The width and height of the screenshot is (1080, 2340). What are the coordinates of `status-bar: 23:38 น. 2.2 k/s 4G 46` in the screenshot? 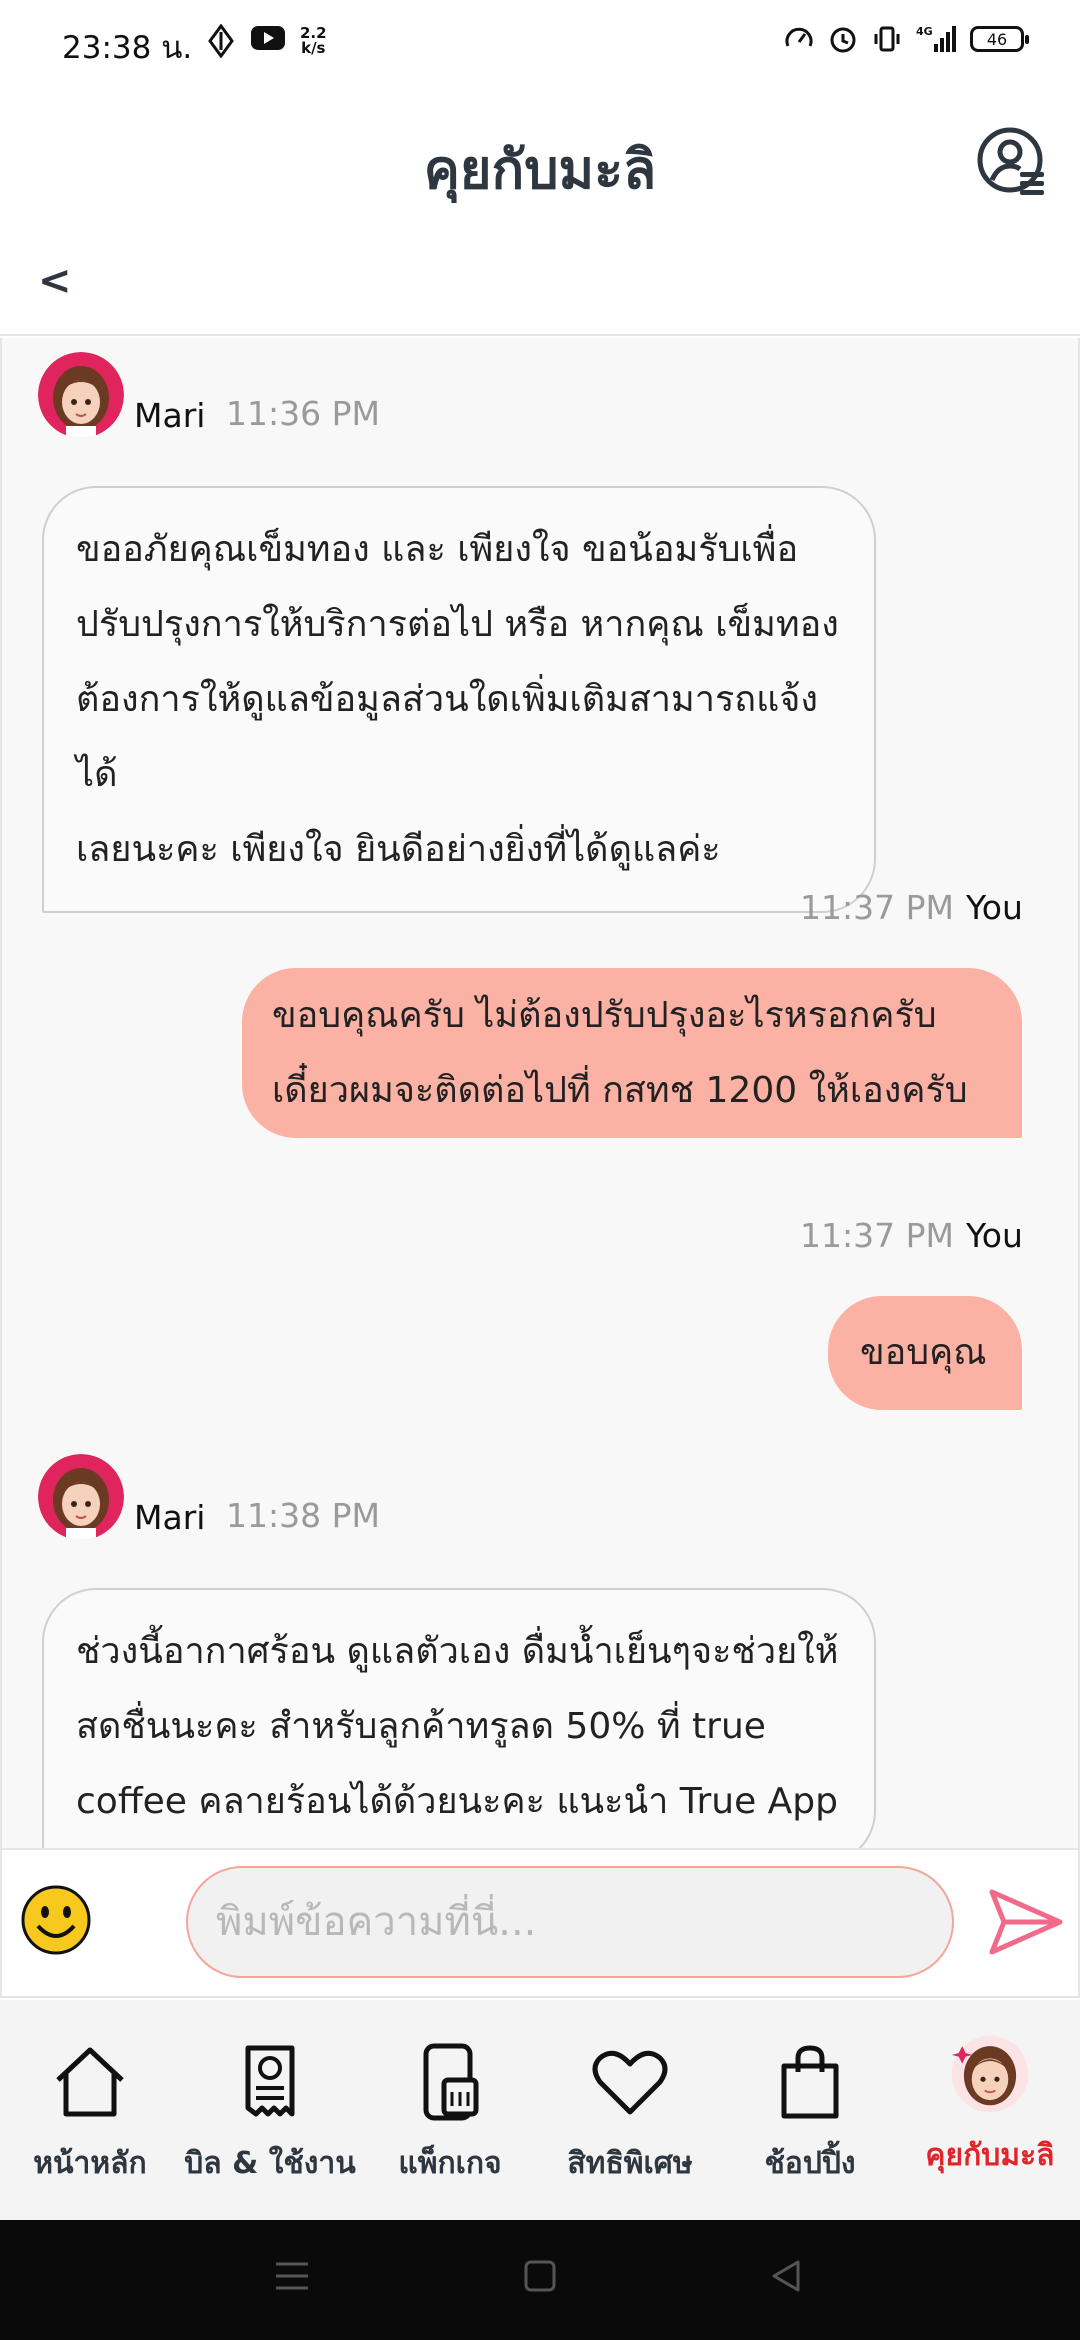 It's located at (540, 43).